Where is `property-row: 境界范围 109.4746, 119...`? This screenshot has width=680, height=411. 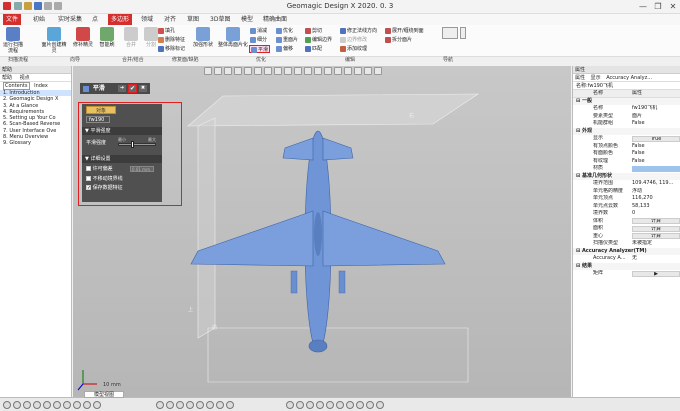 property-row: 境界范围 109.4746, 119... is located at coordinates (626, 184).